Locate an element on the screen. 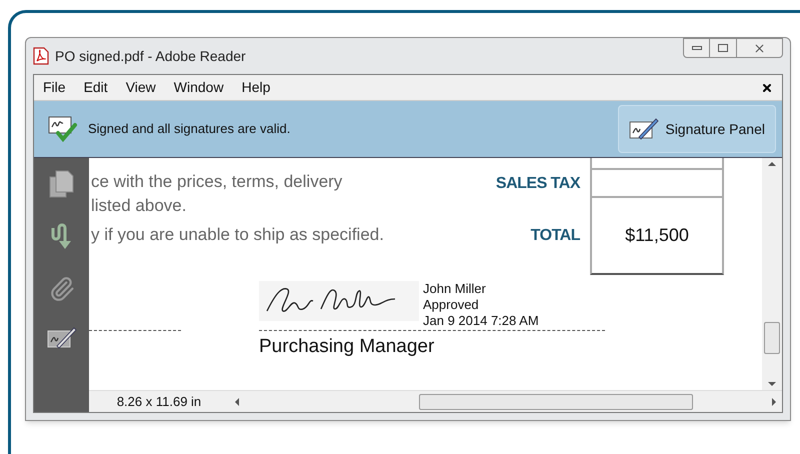  menu-item: View is located at coordinates (141, 87).